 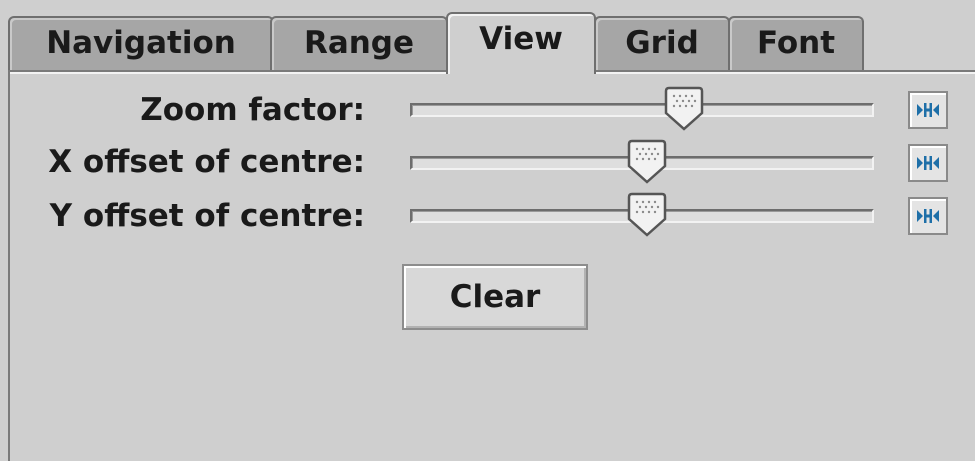 I want to click on y-offset-reset-button, so click(x=928, y=216).